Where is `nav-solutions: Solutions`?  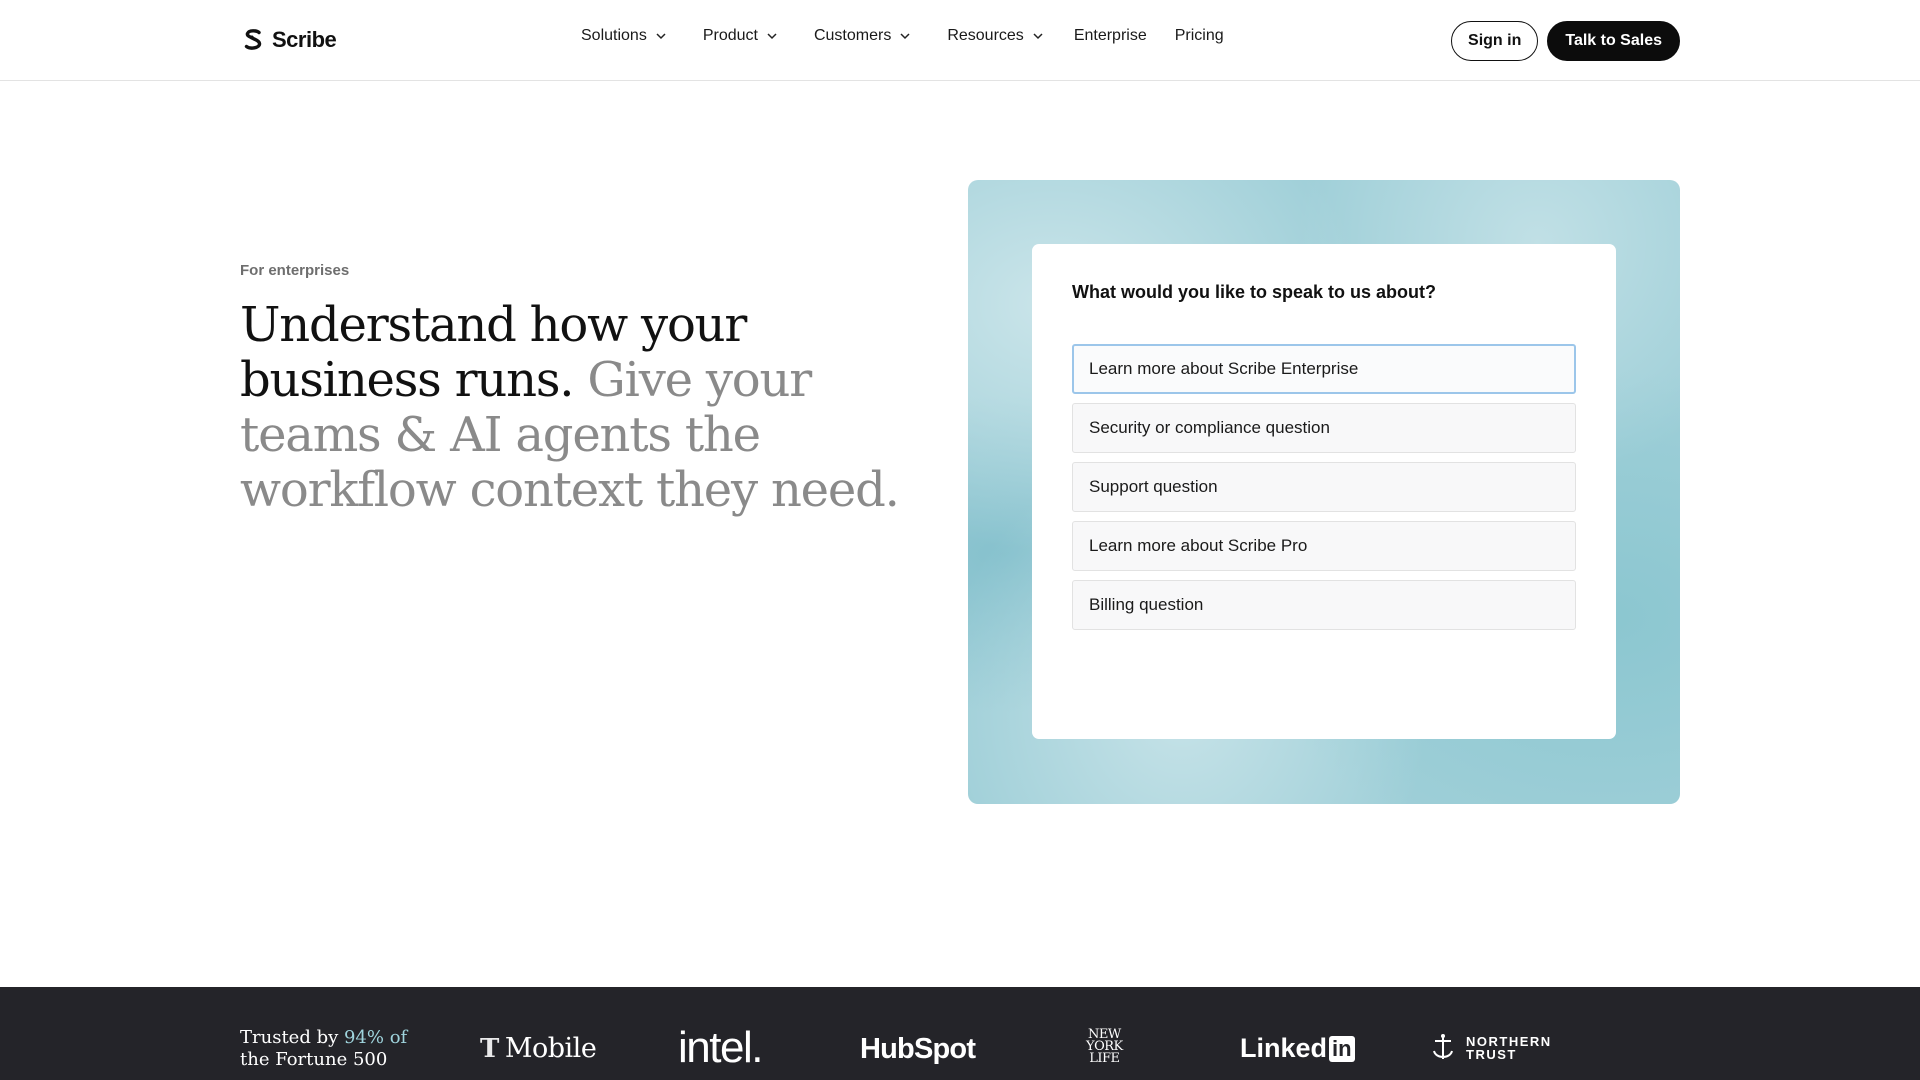
nav-solutions: Solutions is located at coordinates (624, 36).